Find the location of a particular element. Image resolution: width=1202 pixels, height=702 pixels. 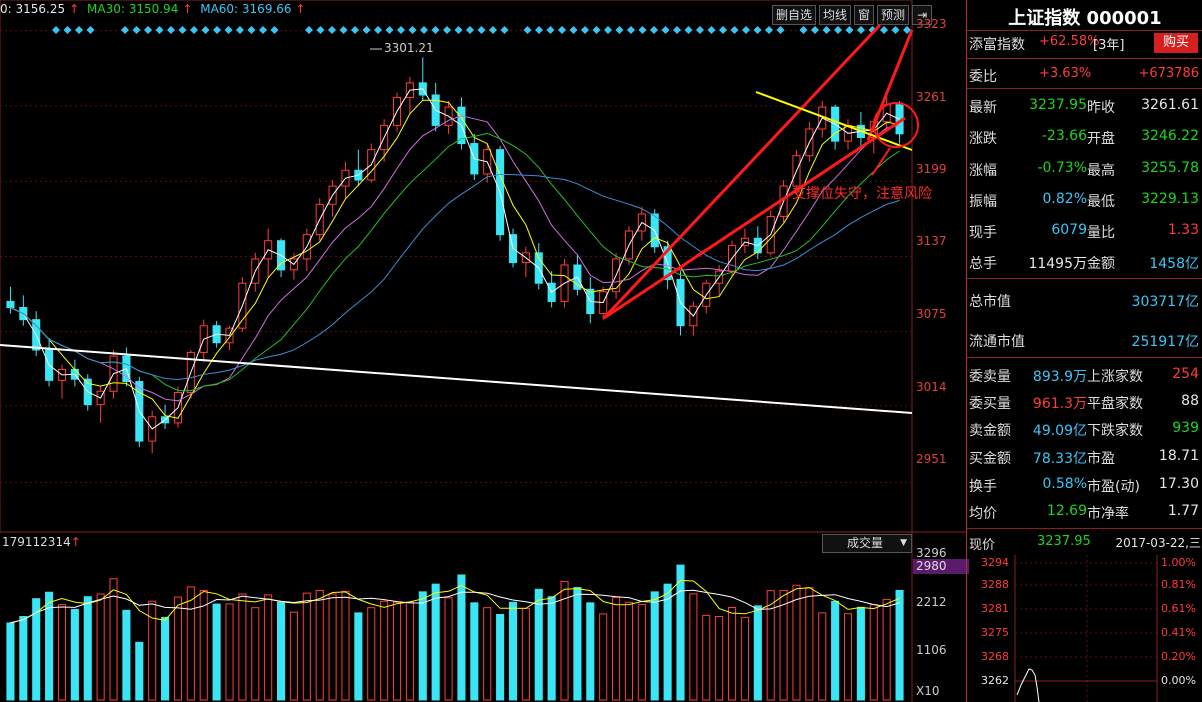

quote-row-change: 涨跌 -23.66 开盘 3246.22 is located at coordinates (1084, 140).